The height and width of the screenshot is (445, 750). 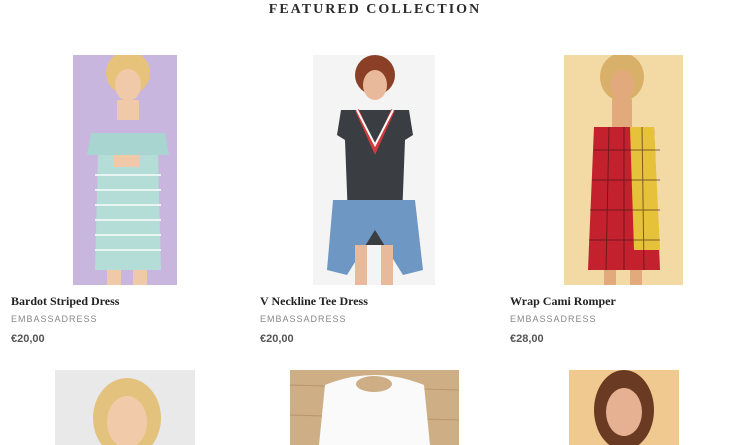 I want to click on product-image-wrap-cami-romper, so click(x=623, y=170).